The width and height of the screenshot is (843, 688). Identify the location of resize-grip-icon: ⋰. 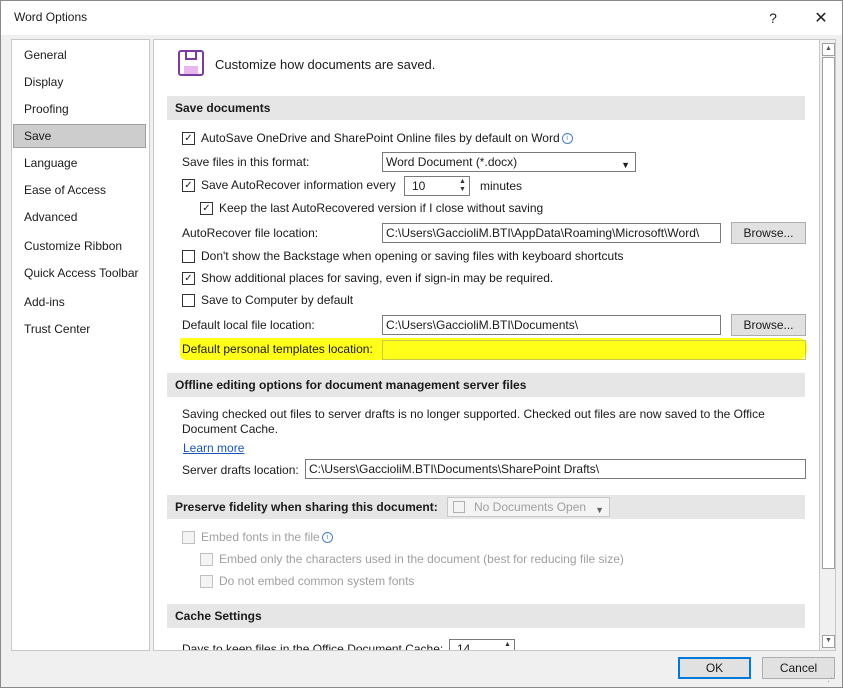
(831, 678).